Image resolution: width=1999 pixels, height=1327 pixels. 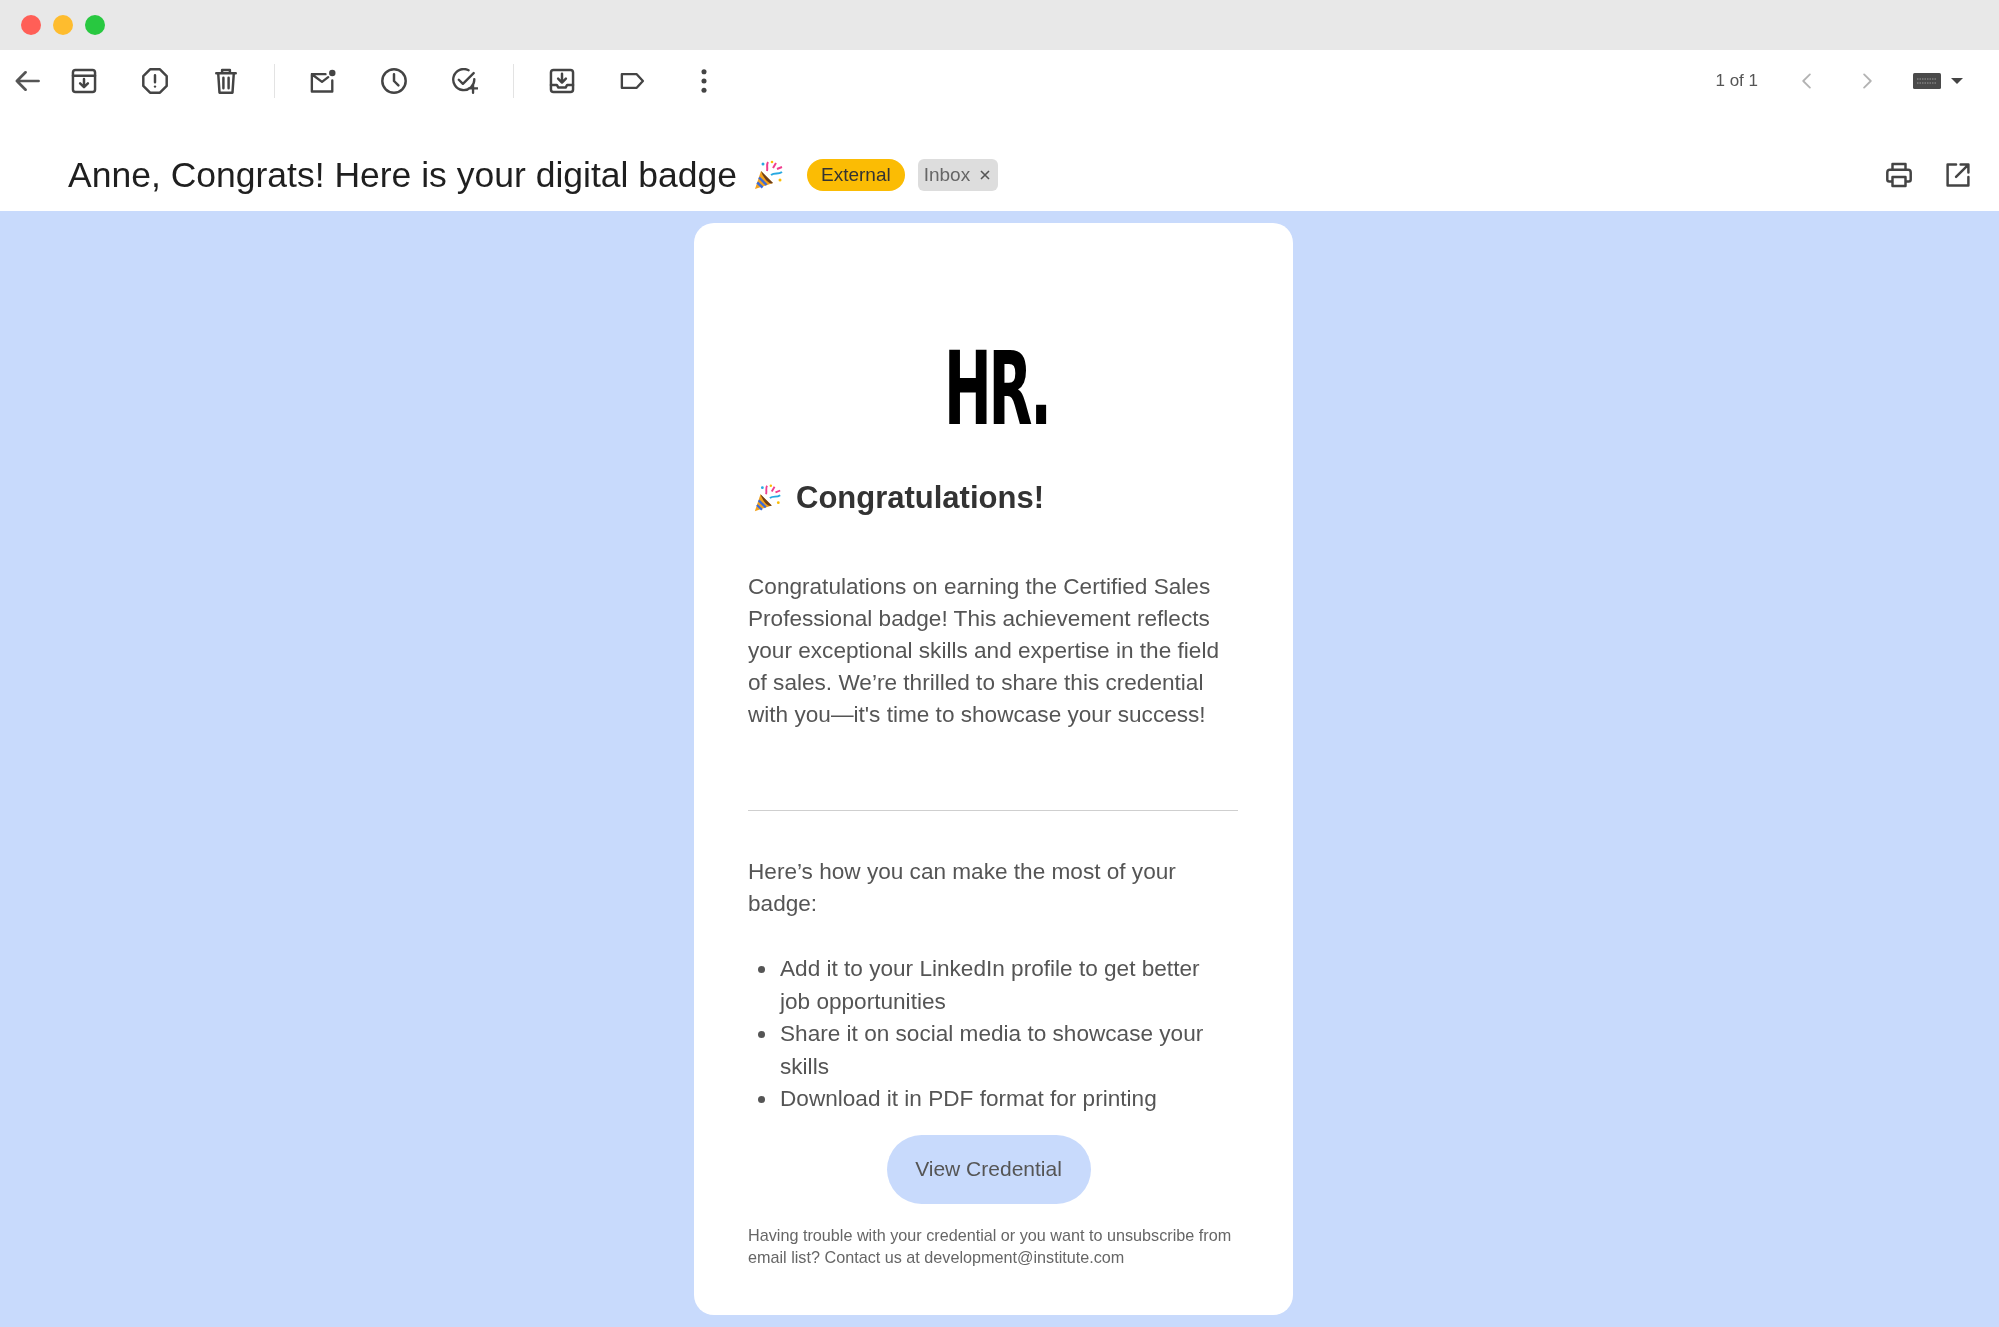 What do you see at coordinates (992, 1050) in the screenshot?
I see `tip-text: Share it on social media to showcase your skills` at bounding box center [992, 1050].